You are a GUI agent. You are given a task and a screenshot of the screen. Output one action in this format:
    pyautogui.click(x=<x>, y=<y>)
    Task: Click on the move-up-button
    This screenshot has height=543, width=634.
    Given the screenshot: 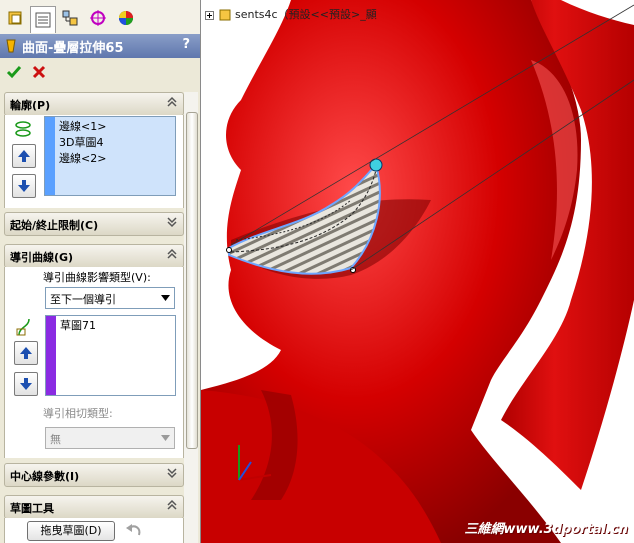 What is the action you would take?
    pyautogui.click(x=24, y=156)
    